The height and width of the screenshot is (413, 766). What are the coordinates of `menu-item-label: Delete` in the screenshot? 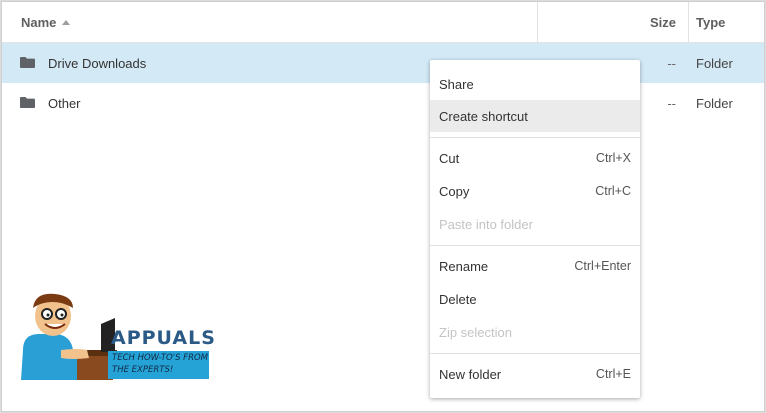 It's located at (458, 299).